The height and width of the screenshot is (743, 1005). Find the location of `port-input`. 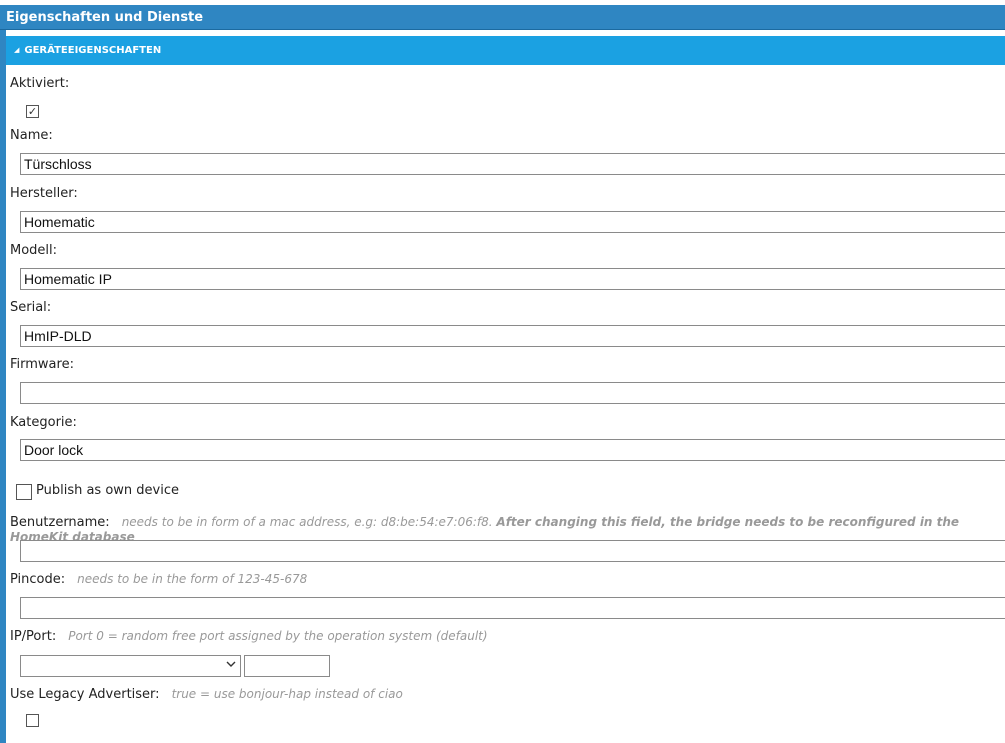

port-input is located at coordinates (287, 666).